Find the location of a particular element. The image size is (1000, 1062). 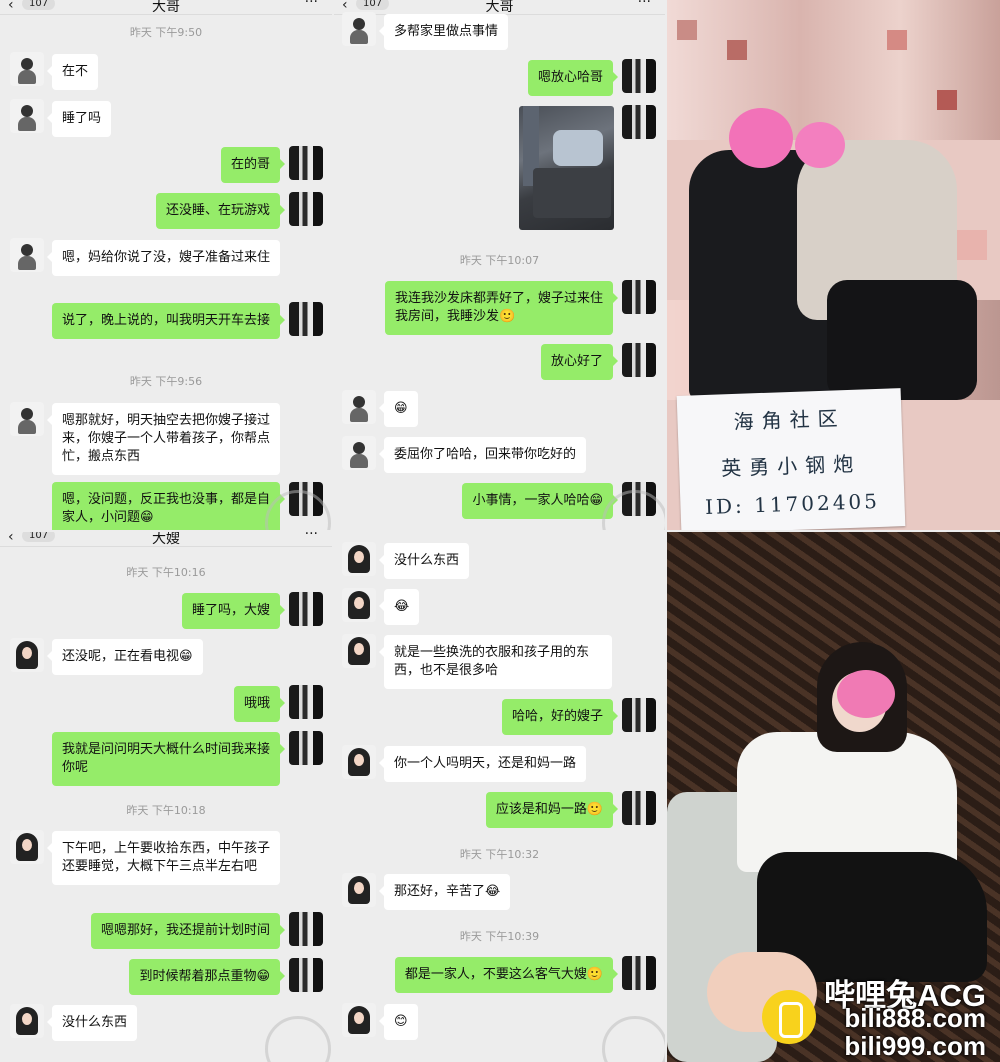

sofa-bed-photo is located at coordinates (566, 168).